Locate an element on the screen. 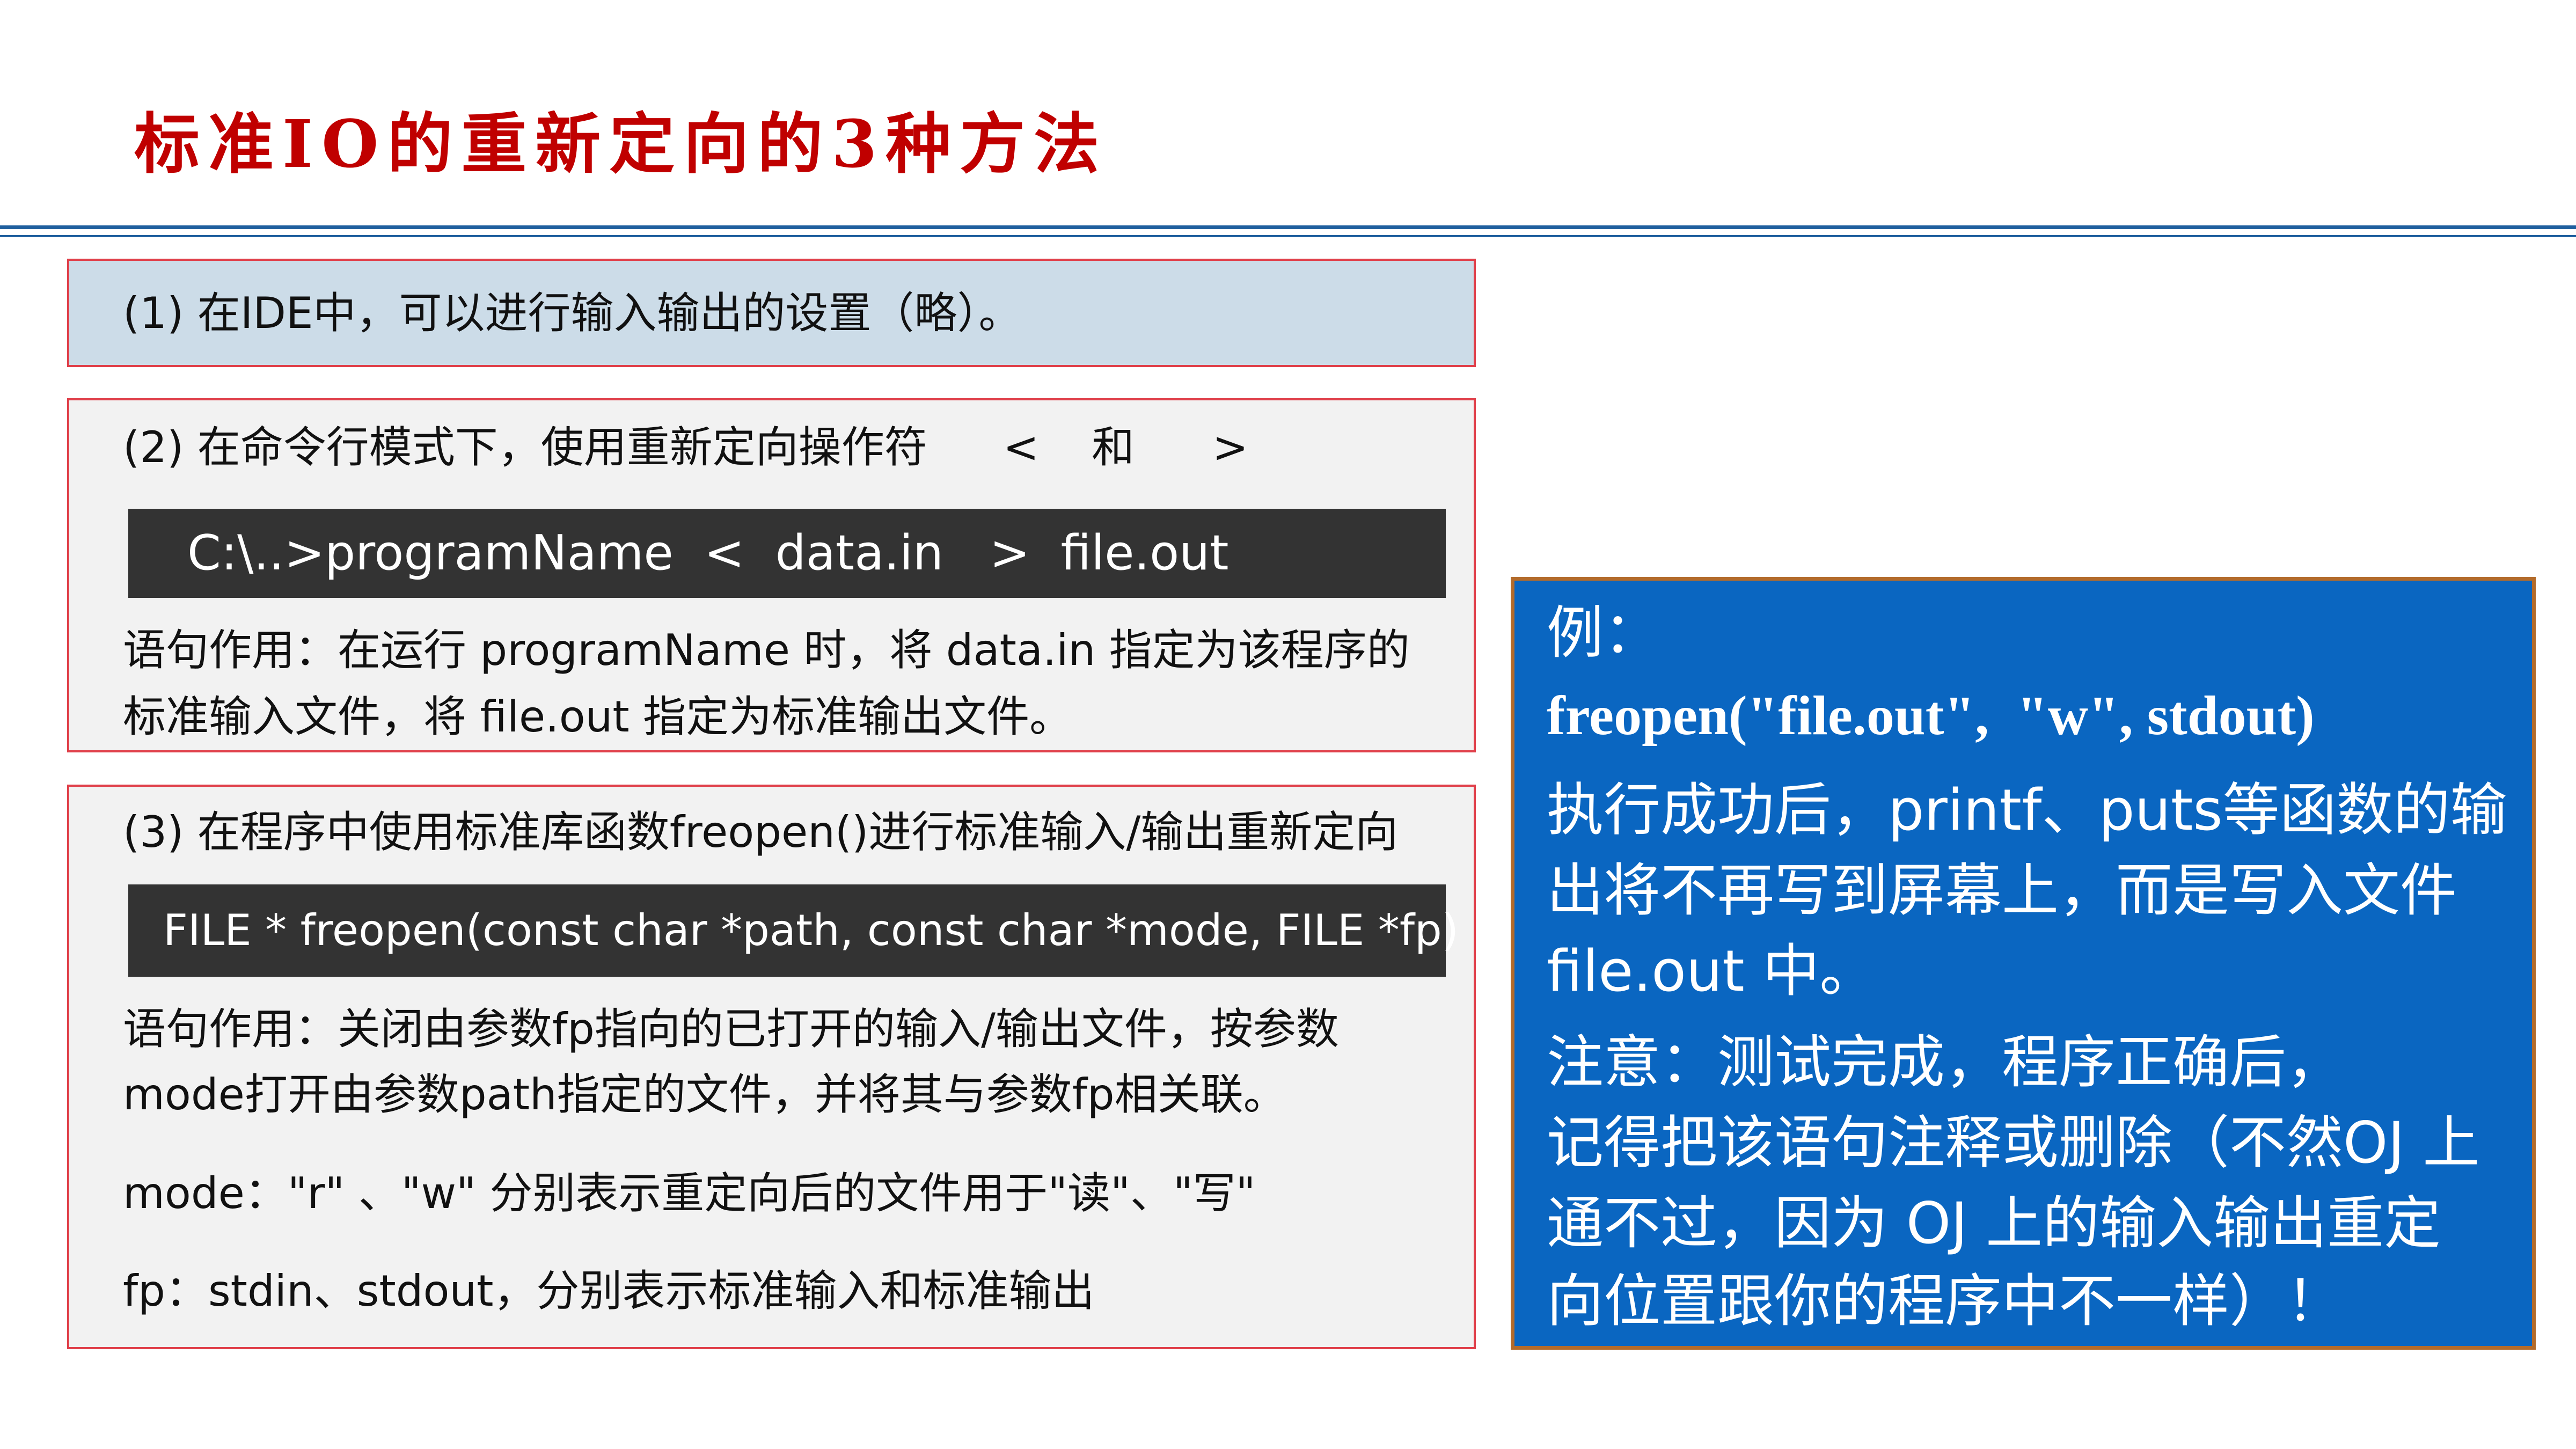 This screenshot has height=1449, width=2576. method-2-desc-line-2: 标准输入文件，将 file.out 指定为标准输出文件。 is located at coordinates (598, 717).